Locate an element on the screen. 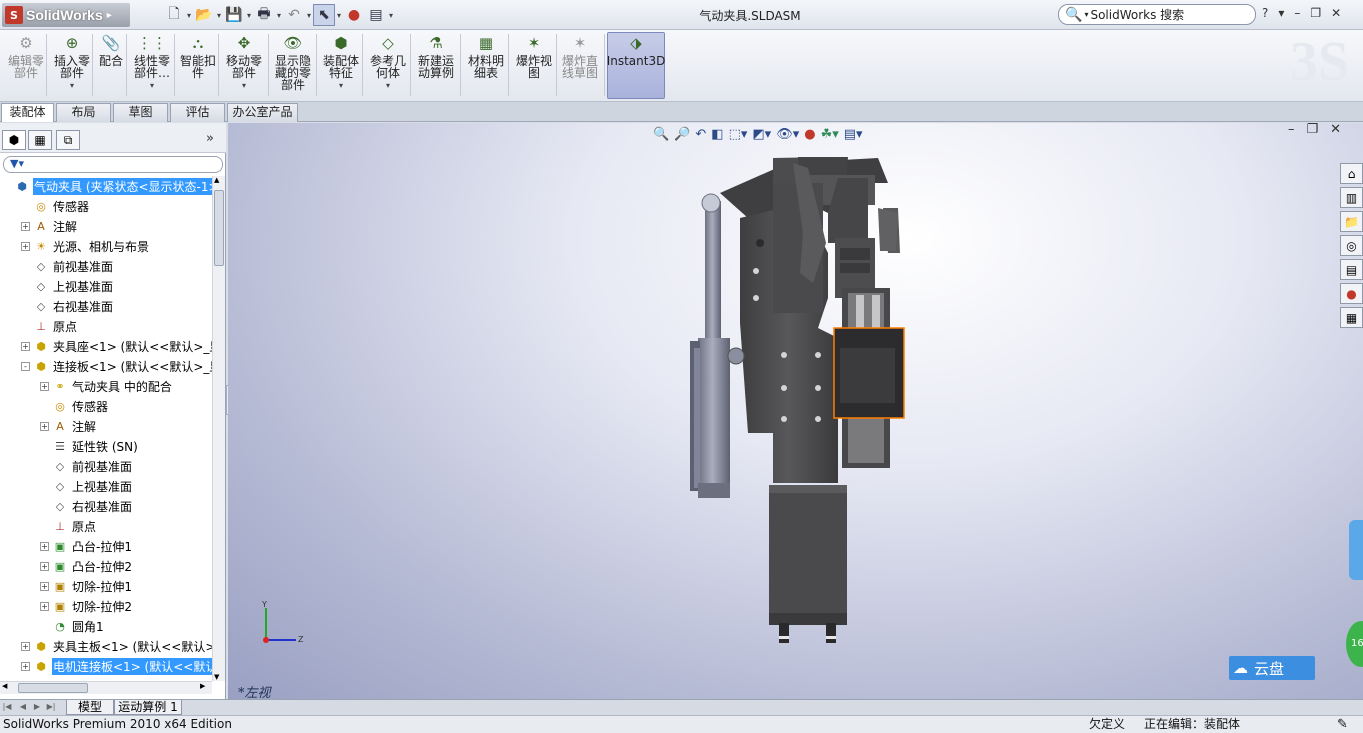 The width and height of the screenshot is (1363, 733). linear-pattern-button: ⋮⋮ 线性零 部件… ▾ is located at coordinates (152, 66).